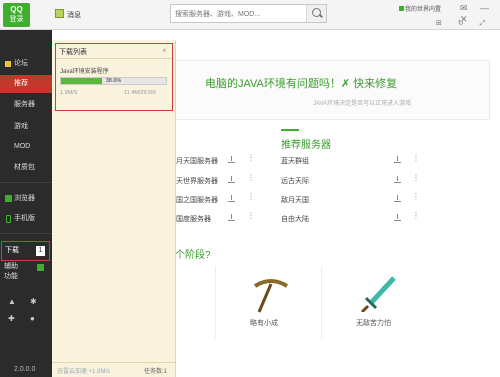  I want to click on progress-text: 38.6%, so click(113, 81).